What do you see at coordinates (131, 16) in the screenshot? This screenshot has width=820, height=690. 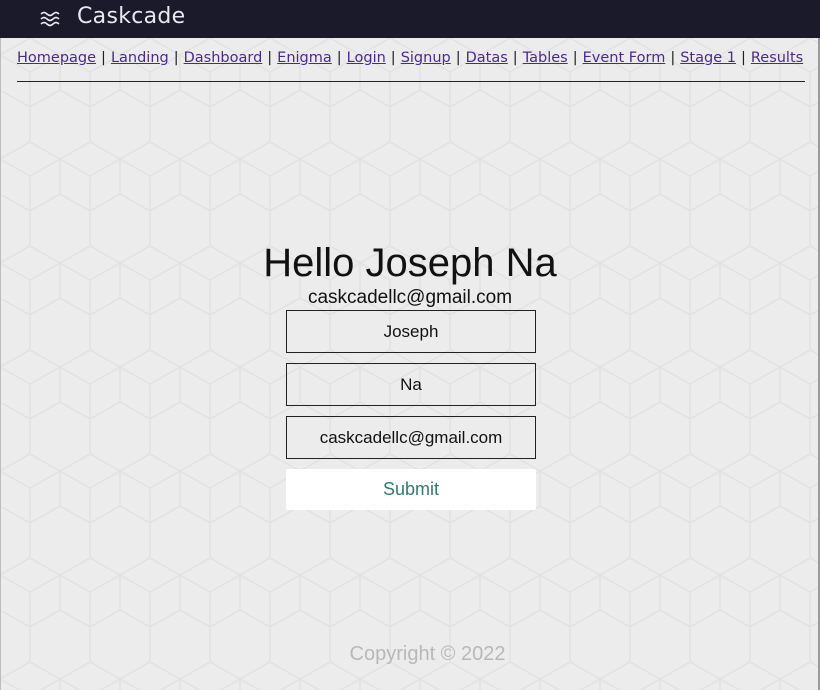 I see `brand-name: Caskcade` at bounding box center [131, 16].